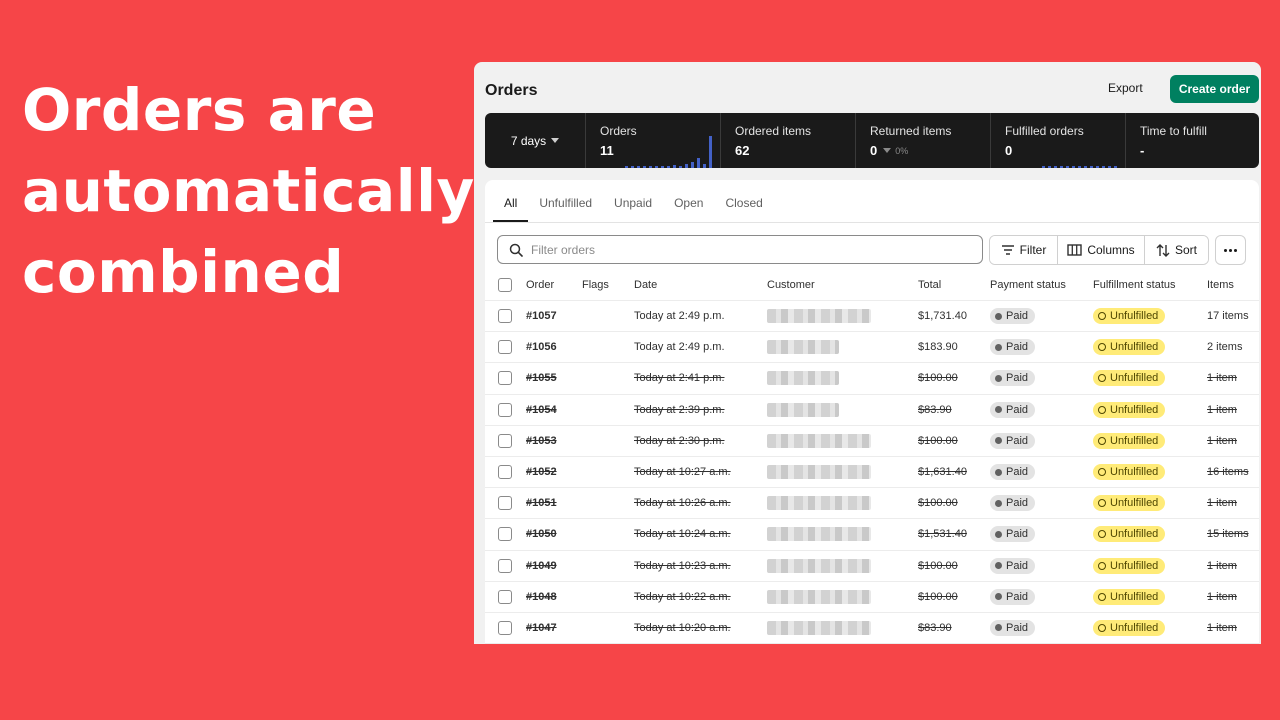  I want to click on metric-returned-items: Returned items 0 0%, so click(922, 140).